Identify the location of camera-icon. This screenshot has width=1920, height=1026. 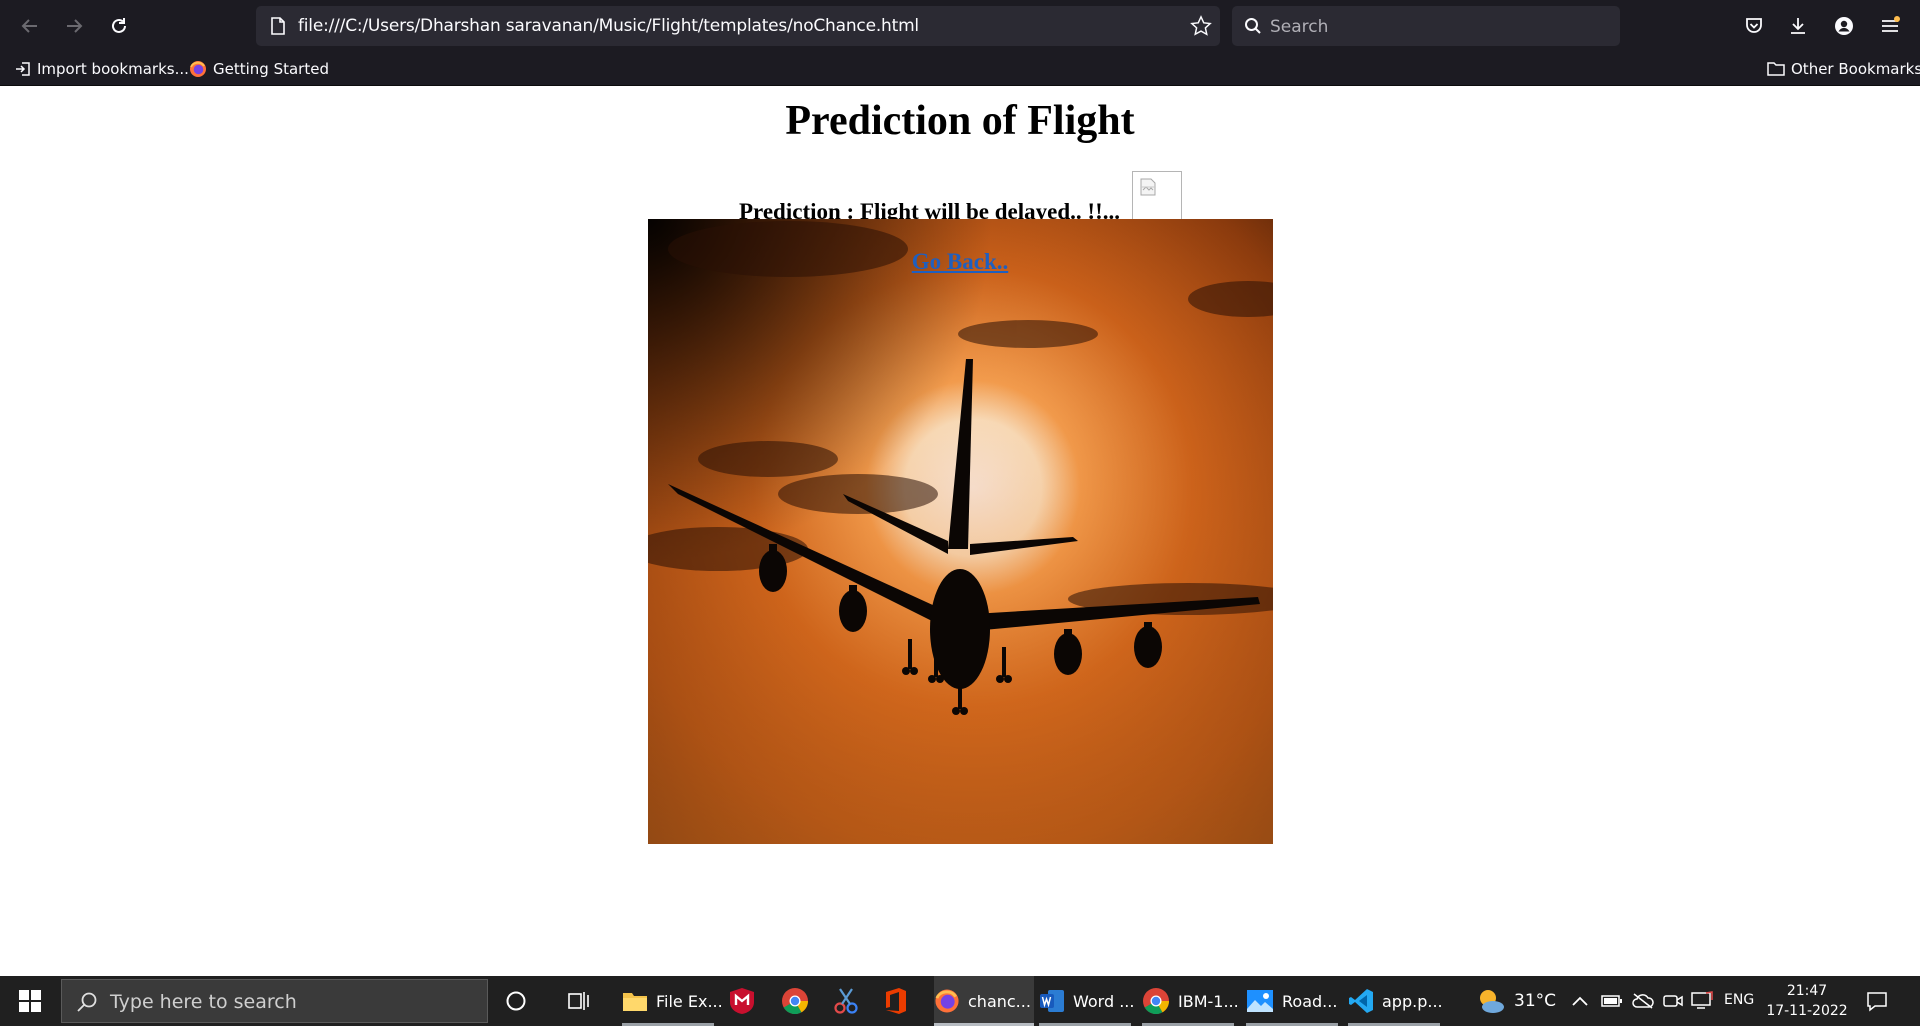
(1673, 1001).